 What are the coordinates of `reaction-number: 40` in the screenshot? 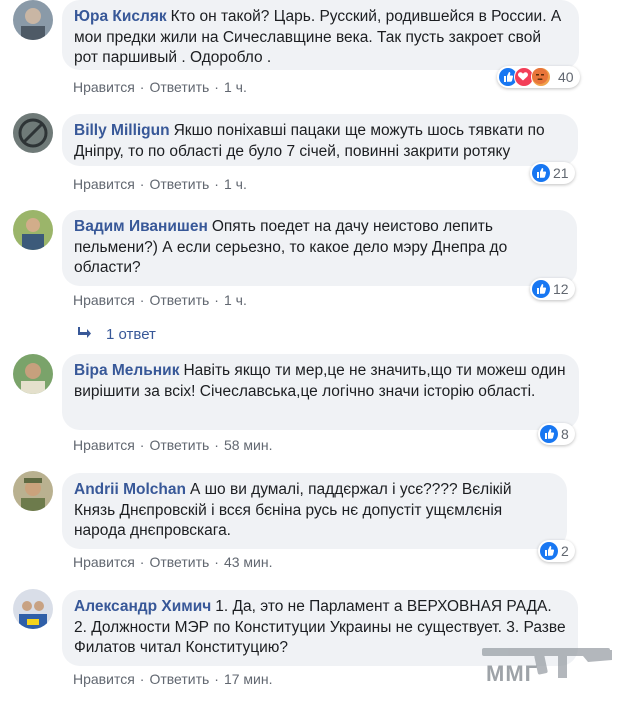 It's located at (566, 77).